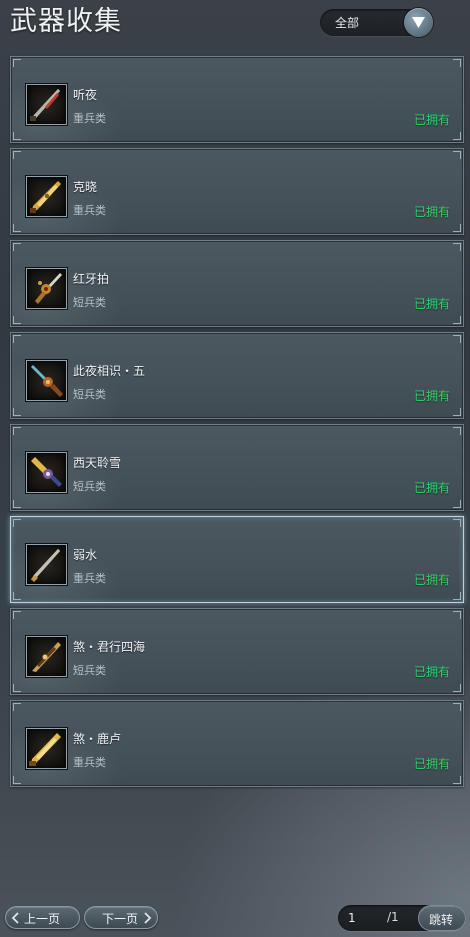 The height and width of the screenshot is (937, 470). What do you see at coordinates (15, 918) in the screenshot?
I see `chevron-left-icon` at bounding box center [15, 918].